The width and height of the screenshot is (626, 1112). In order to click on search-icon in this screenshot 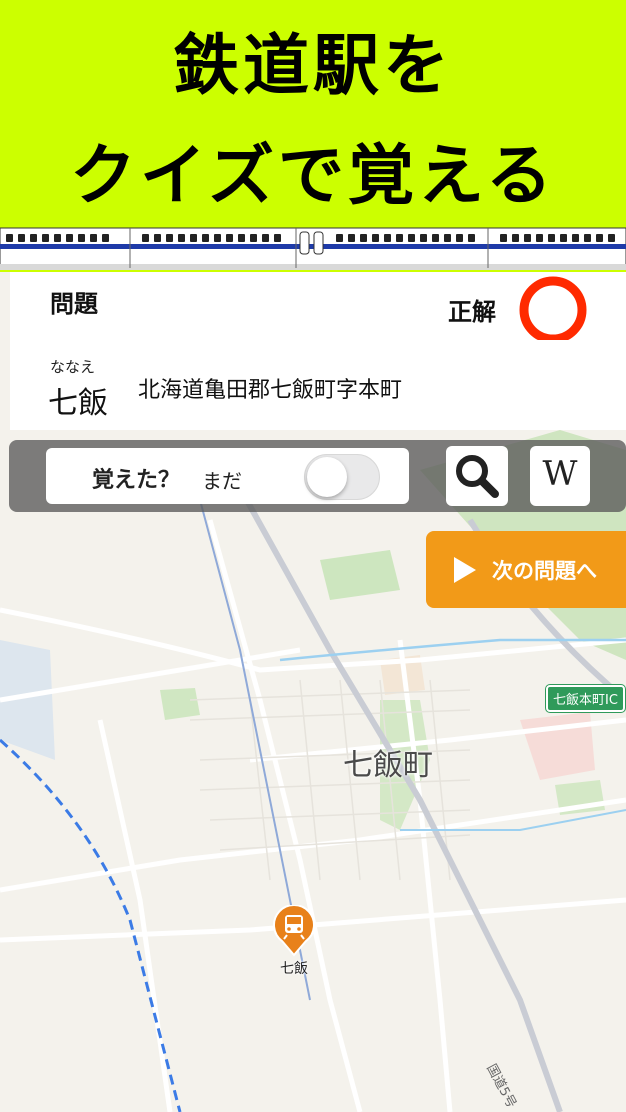, I will do `click(477, 476)`.